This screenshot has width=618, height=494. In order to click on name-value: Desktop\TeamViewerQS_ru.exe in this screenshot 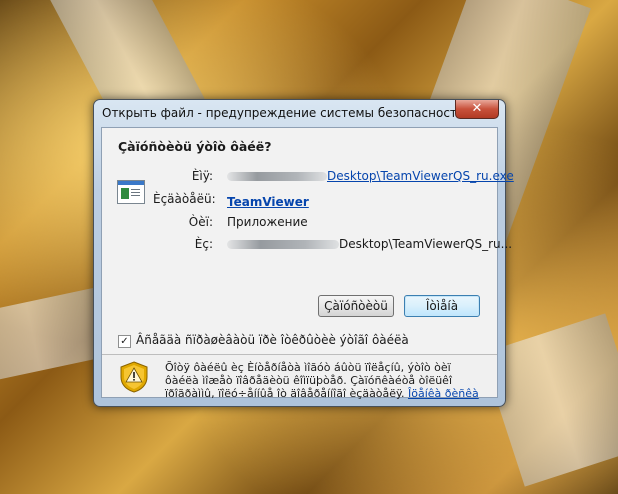, I will do `click(370, 176)`.